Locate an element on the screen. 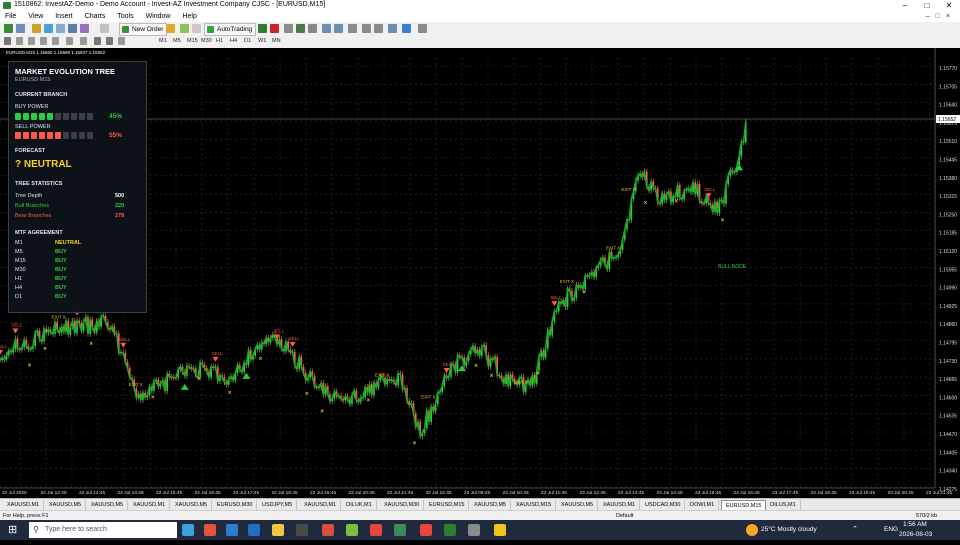 This screenshot has height=545, width=960. strategy-tester-icon is located at coordinates (84, 28).